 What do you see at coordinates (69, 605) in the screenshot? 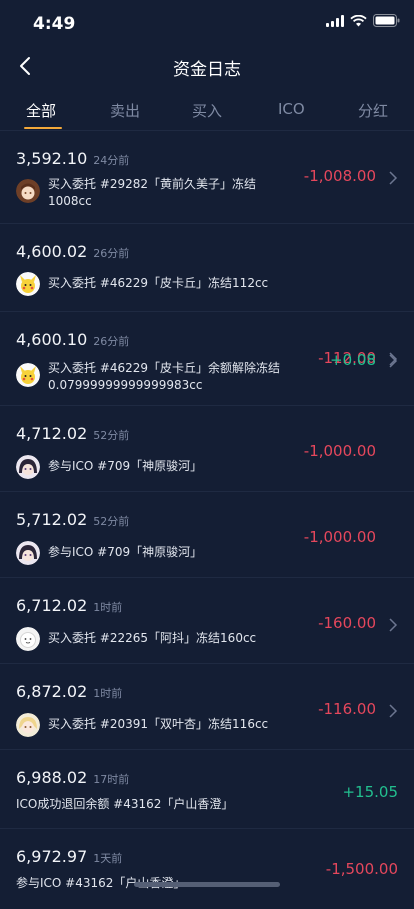
I see `balance: 6,712.02 1时前` at bounding box center [69, 605].